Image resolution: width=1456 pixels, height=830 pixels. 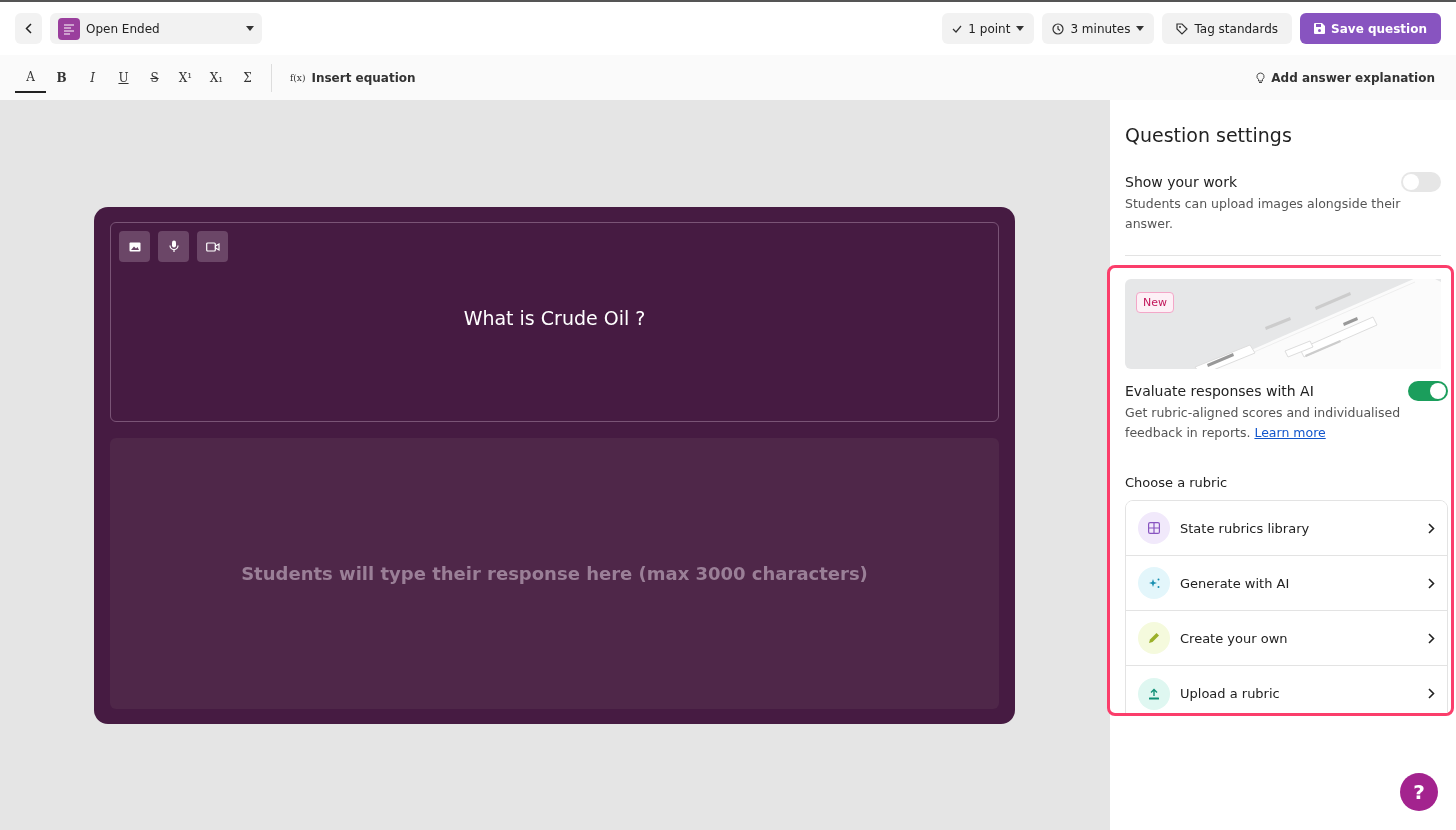 I want to click on grid-icon, so click(x=1154, y=528).